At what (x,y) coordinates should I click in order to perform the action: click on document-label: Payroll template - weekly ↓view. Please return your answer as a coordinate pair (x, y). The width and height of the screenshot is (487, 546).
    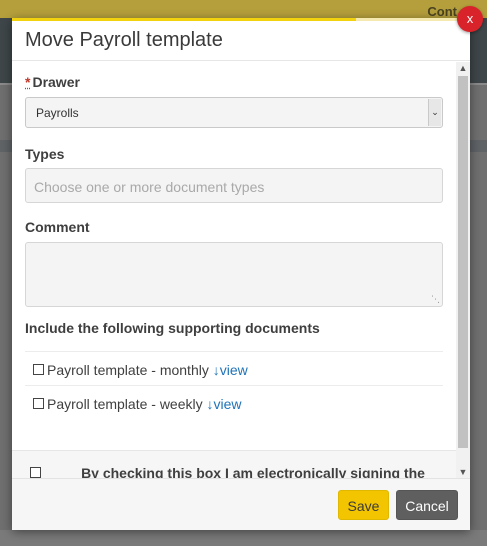
    Looking at the image, I should click on (144, 404).